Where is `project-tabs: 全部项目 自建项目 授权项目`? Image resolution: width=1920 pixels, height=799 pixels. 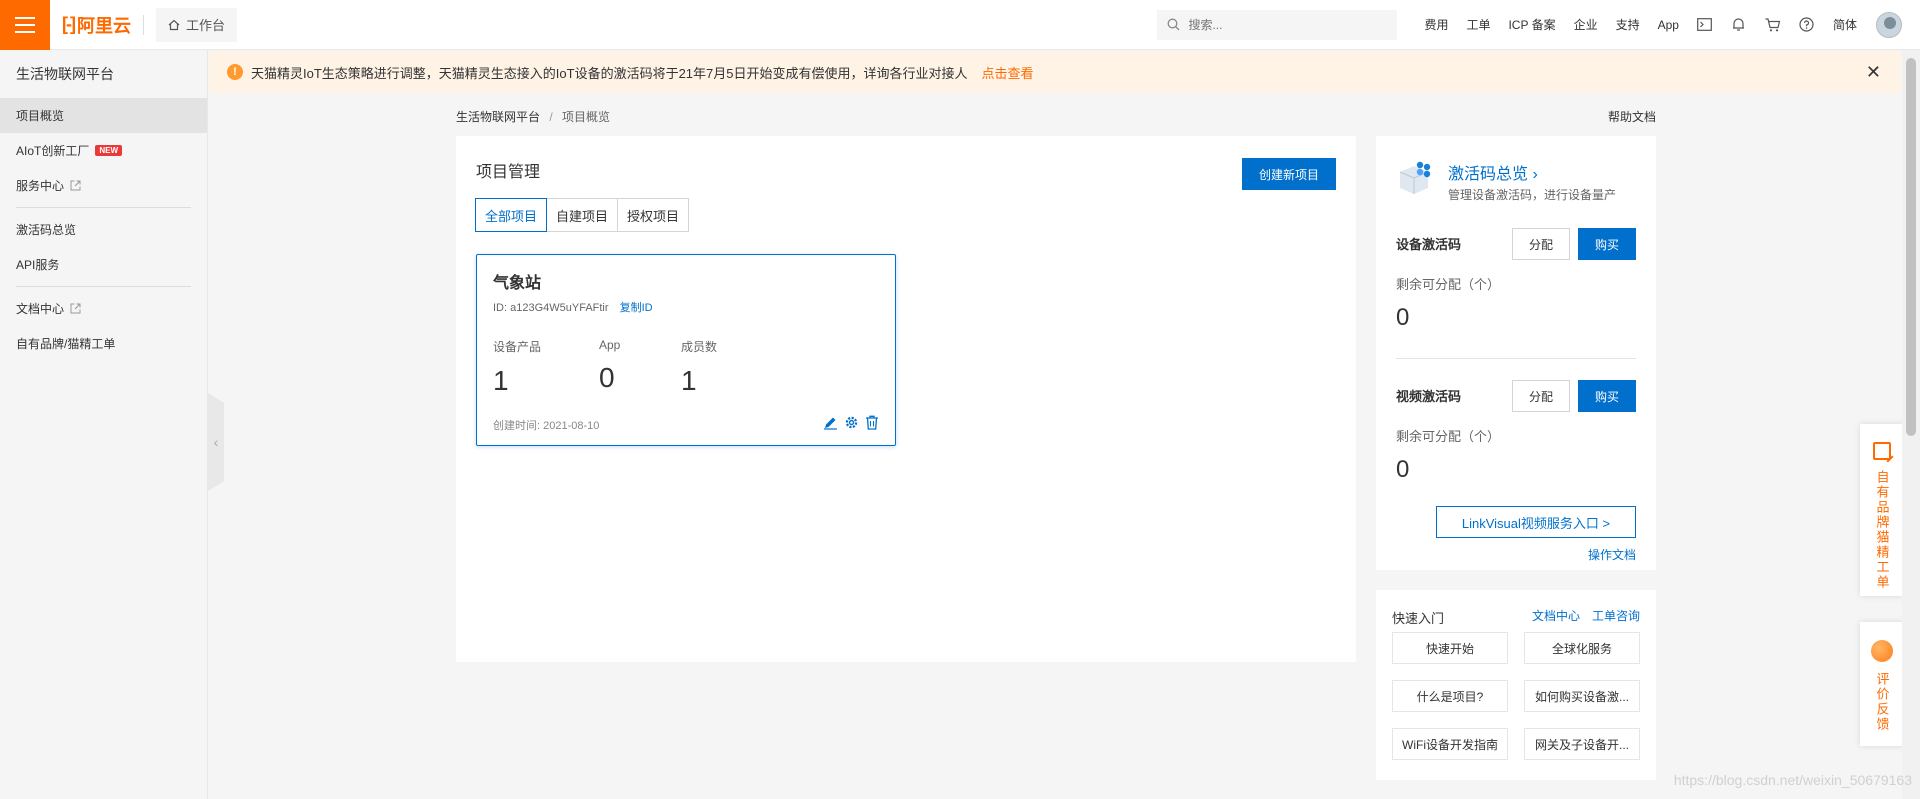 project-tabs: 全部项目 自建项目 授权项目 is located at coordinates (582, 215).